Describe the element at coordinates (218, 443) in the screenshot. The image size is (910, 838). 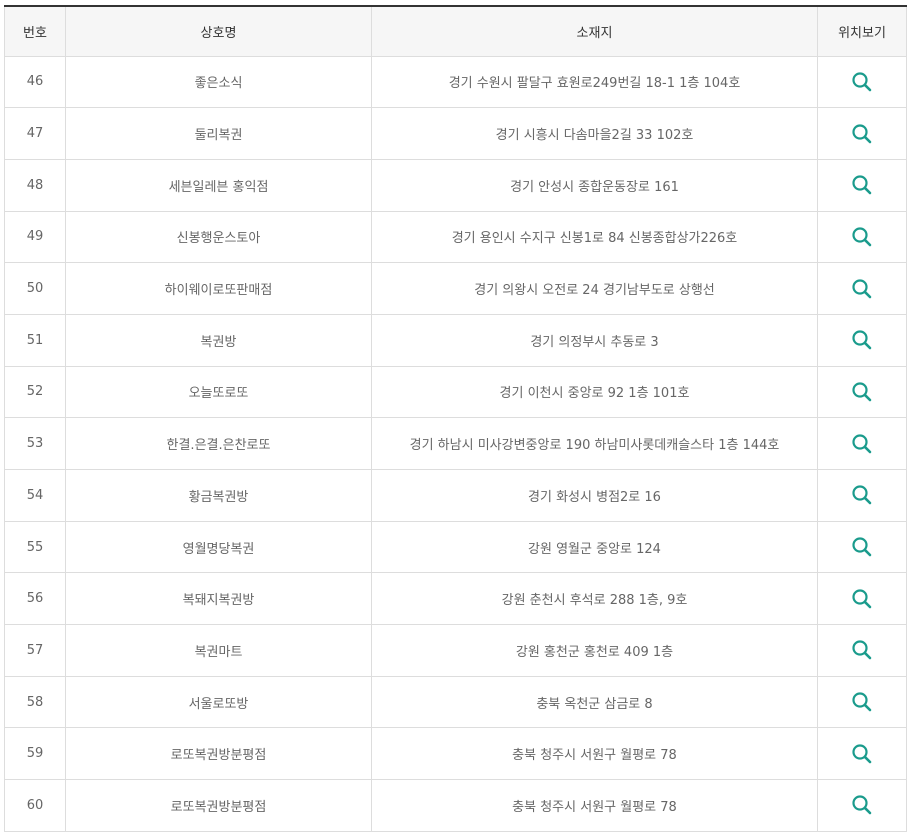
I see `cell-name: 한결.은결.은찬로또` at that location.